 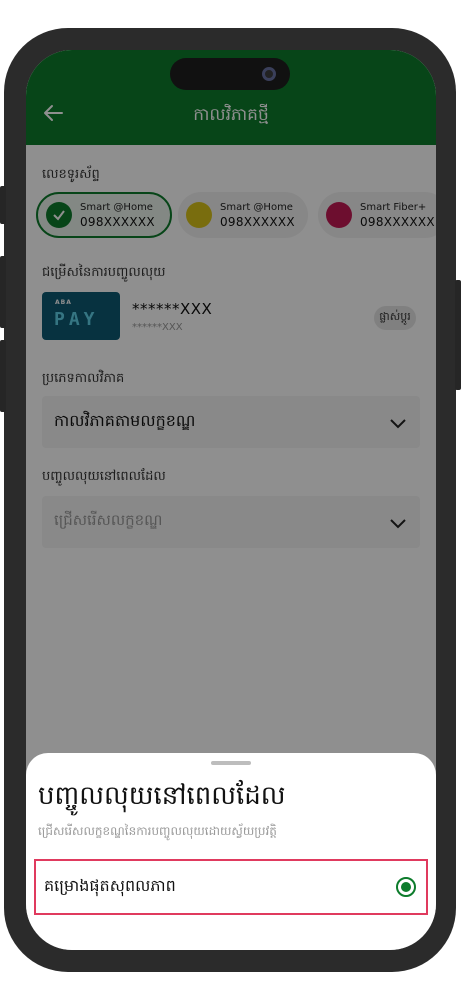 I want to click on option-expiry: គម្រោងផុតសុពលភាព, so click(x=231, y=887).